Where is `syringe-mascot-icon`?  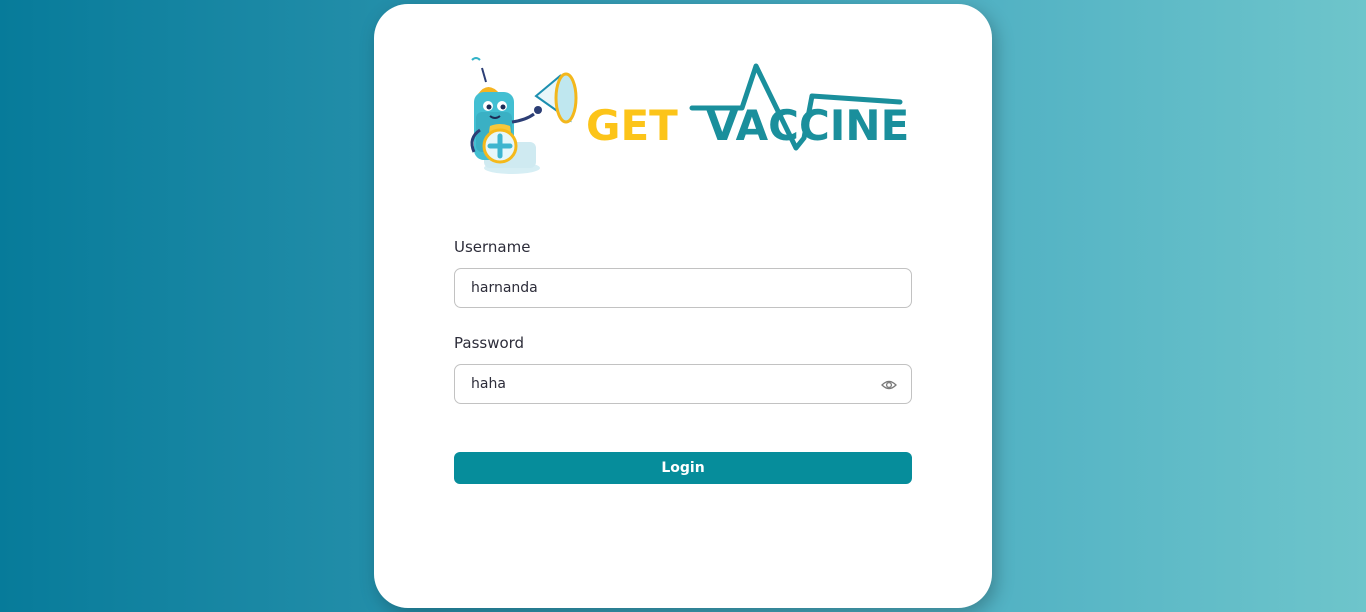
syringe-mascot-icon is located at coordinates (524, 115).